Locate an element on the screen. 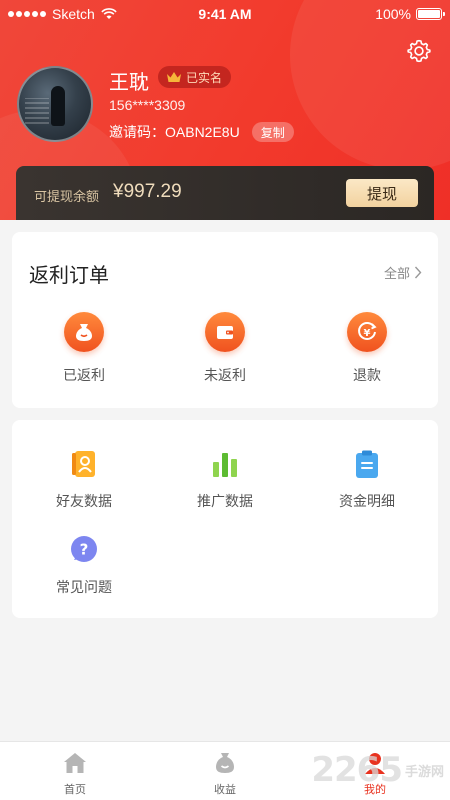 Image resolution: width=450 pixels, height=800 pixels. order-not-rebated: 未返利 is located at coordinates (225, 348).